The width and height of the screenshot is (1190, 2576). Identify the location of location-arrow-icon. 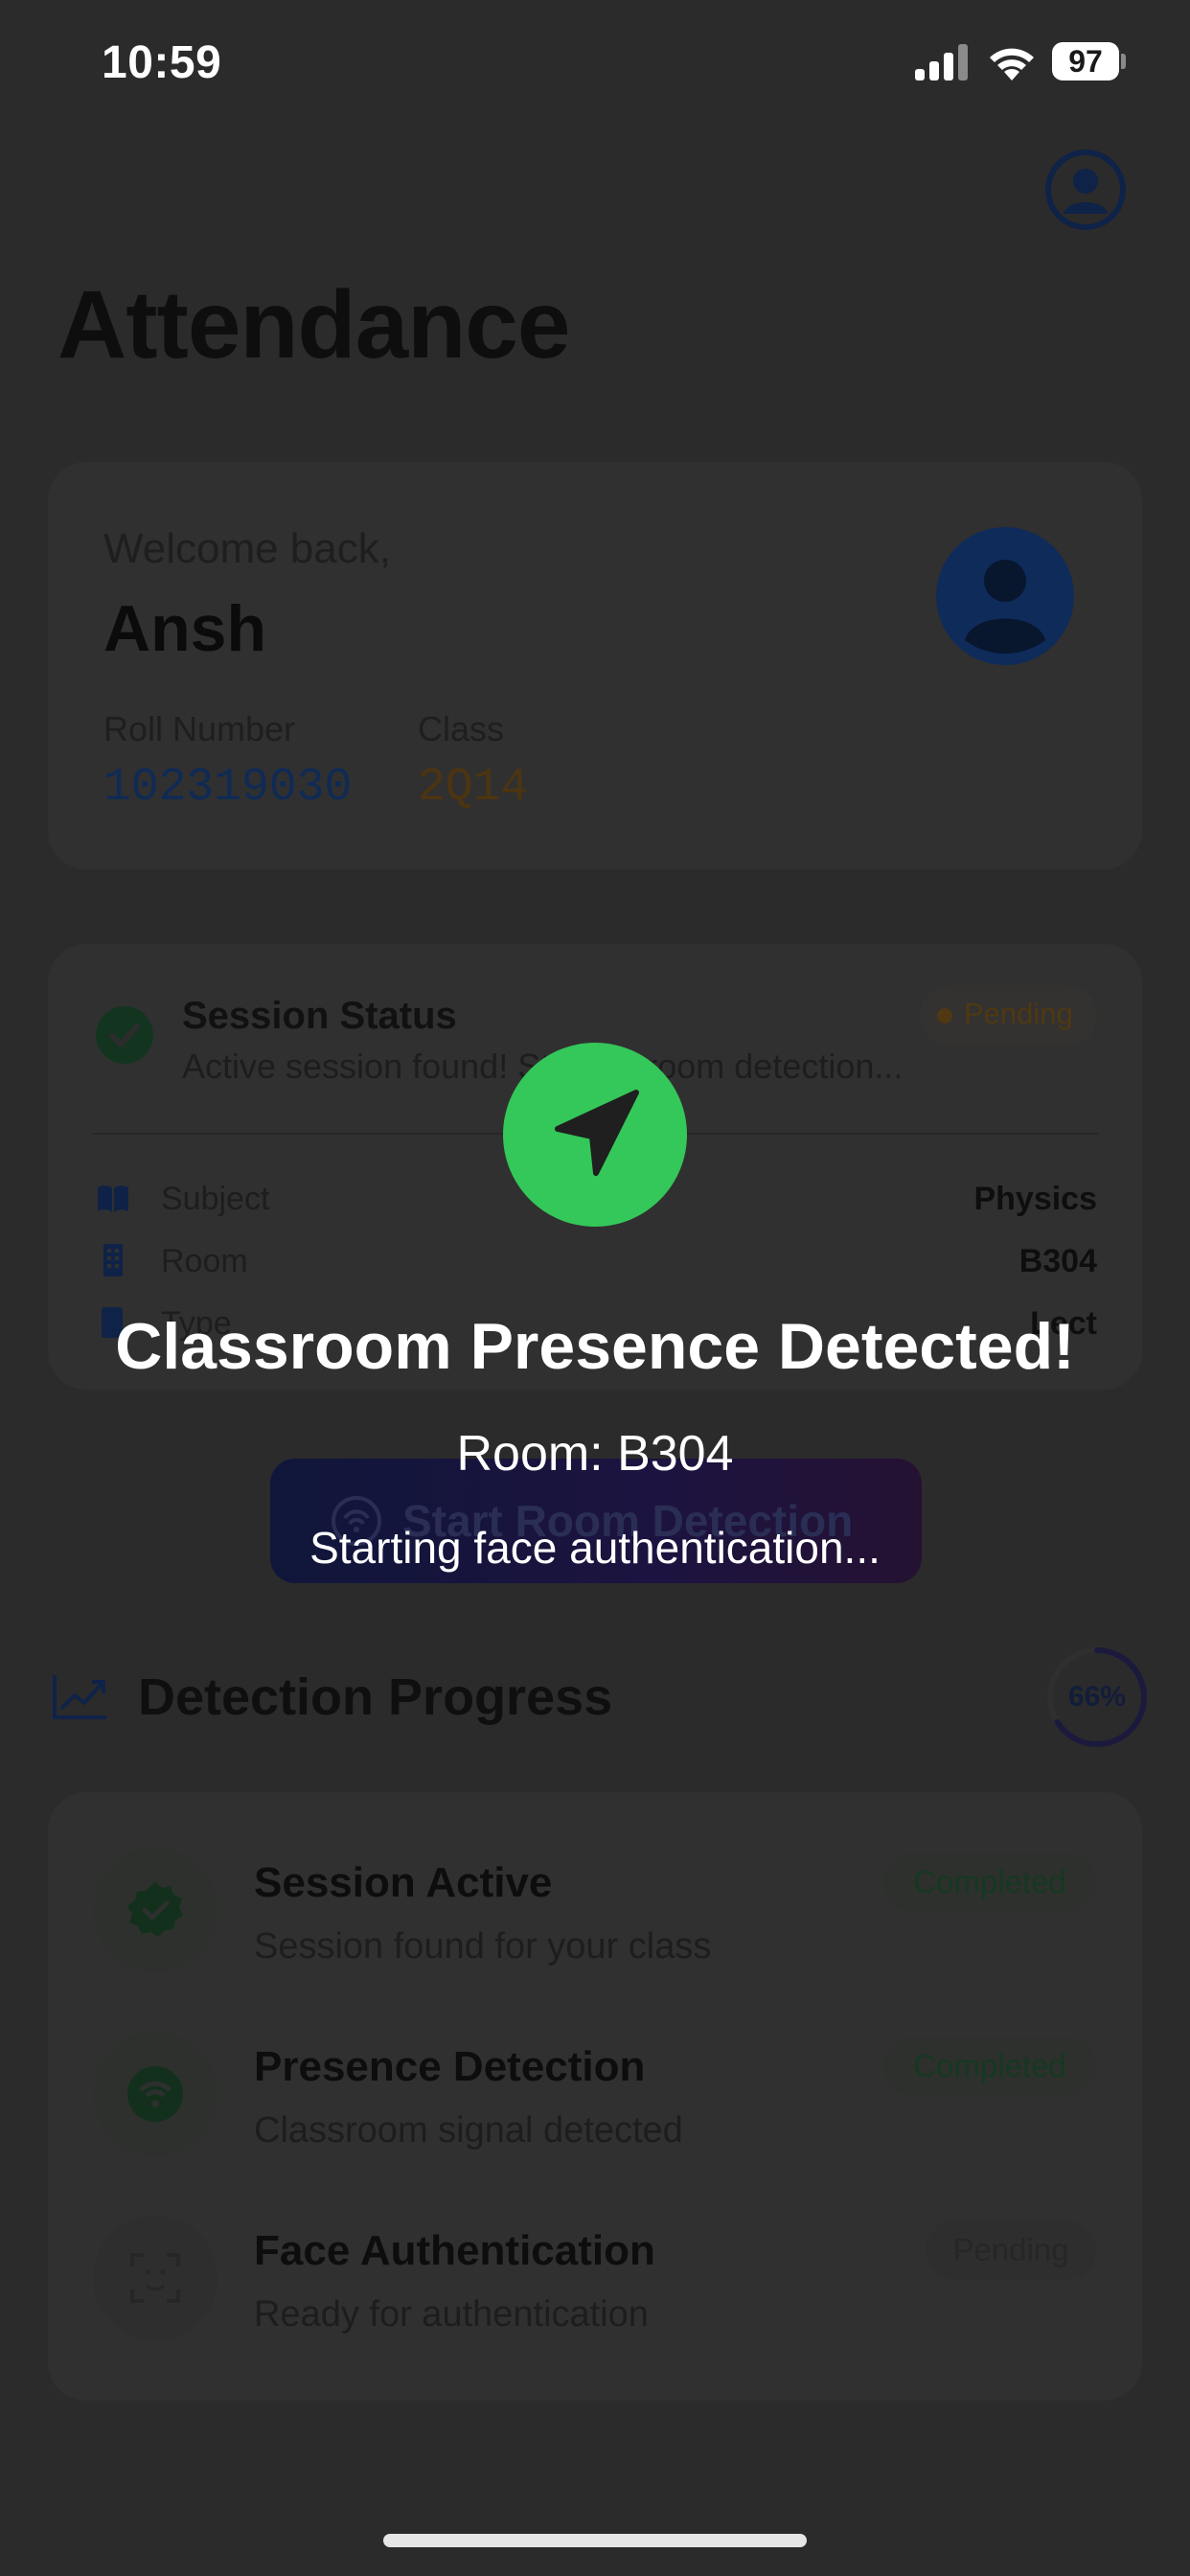
(597, 1133).